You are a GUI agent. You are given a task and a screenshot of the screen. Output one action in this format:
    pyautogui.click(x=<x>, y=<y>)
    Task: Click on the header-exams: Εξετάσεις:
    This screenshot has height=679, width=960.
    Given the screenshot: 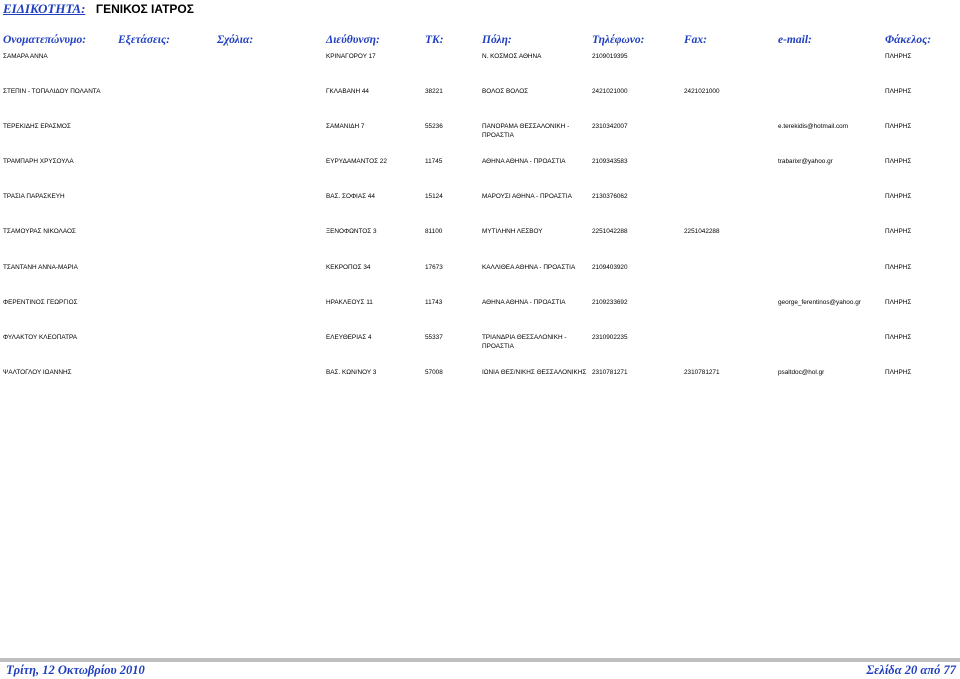 What is the action you would take?
    pyautogui.click(x=144, y=40)
    